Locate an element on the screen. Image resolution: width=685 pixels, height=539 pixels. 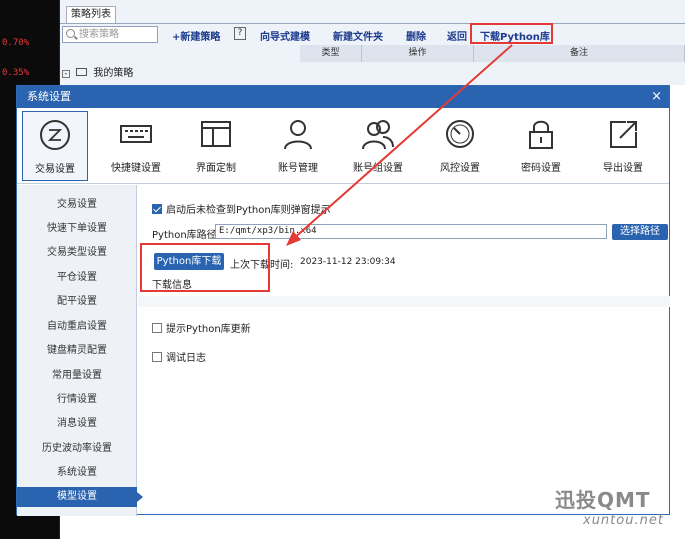
tab-export-settings: 导出设置 is located at coordinates (623, 146).